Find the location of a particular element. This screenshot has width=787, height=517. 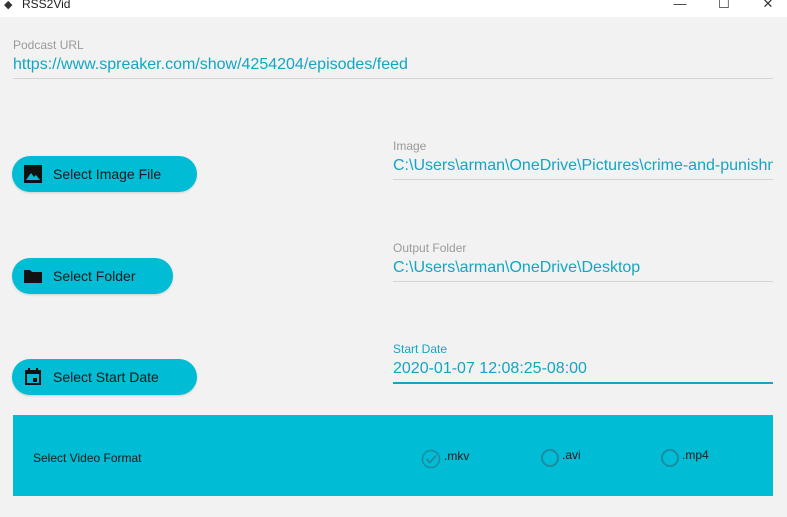

video-format-title: Select Video Format is located at coordinates (87, 458).